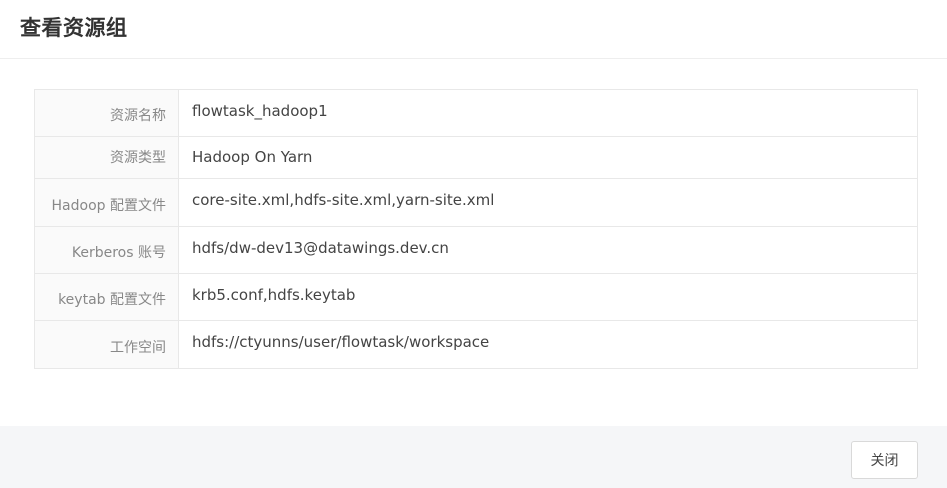  What do you see at coordinates (74, 28) in the screenshot?
I see `dialog-title: 查看资源组` at bounding box center [74, 28].